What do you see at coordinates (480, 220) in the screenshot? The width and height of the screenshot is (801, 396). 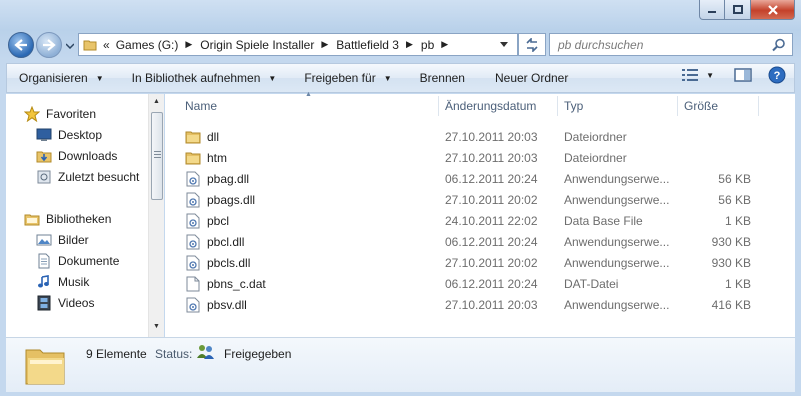 I see `file-row: pbcl 24.10.2011 22:02 Data Base File 1 KB` at bounding box center [480, 220].